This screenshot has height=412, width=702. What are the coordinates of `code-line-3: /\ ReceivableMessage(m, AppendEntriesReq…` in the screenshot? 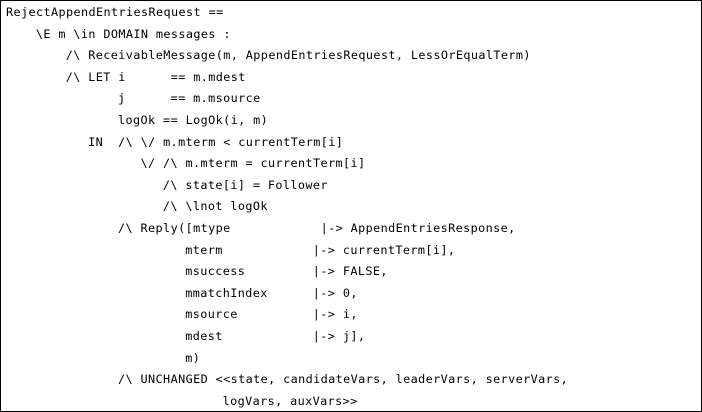 It's located at (298, 55).